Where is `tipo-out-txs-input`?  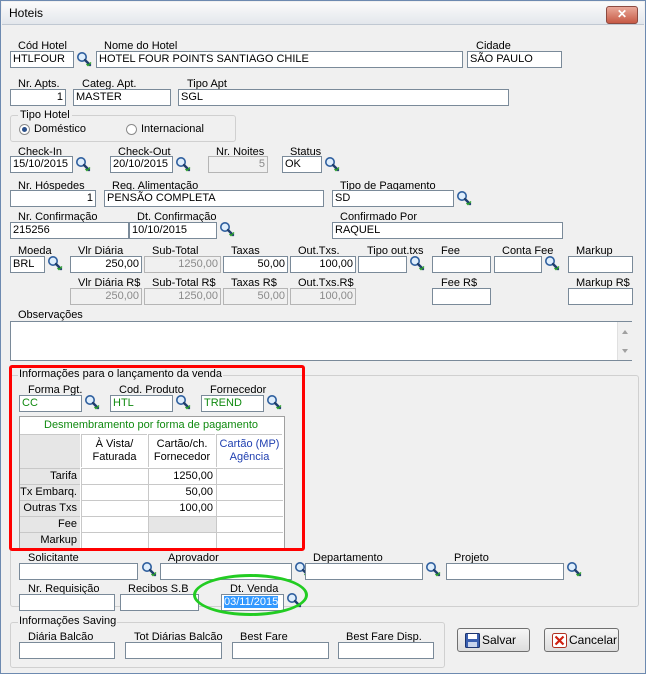 tipo-out-txs-input is located at coordinates (382, 264).